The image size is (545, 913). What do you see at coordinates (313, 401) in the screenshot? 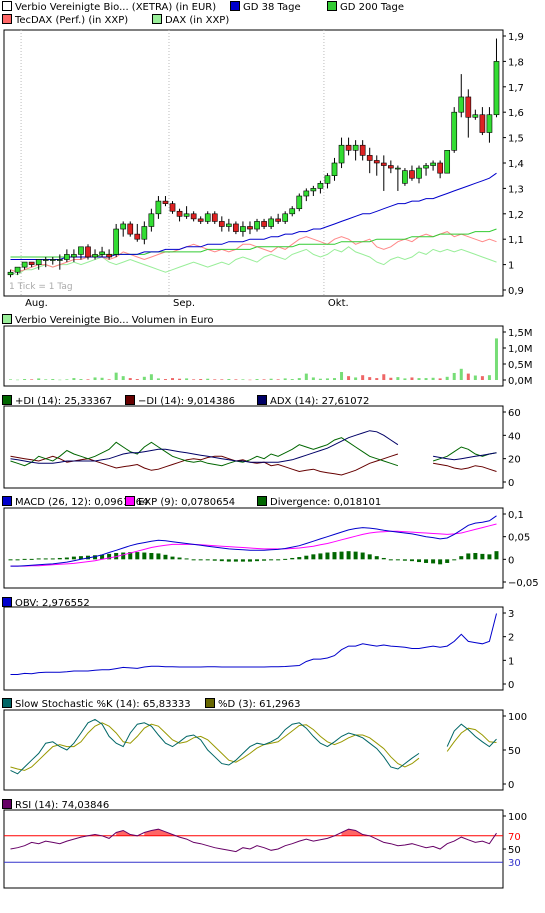
I see `legend-entry: ADX (14): 27,61072` at bounding box center [313, 401].